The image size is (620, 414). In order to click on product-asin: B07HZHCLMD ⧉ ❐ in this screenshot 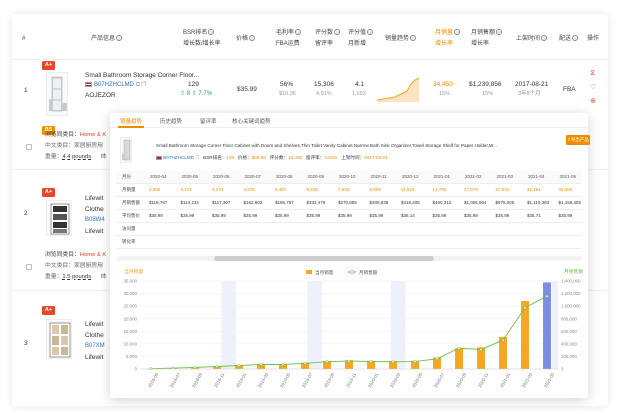, I will do `click(115, 85)`.